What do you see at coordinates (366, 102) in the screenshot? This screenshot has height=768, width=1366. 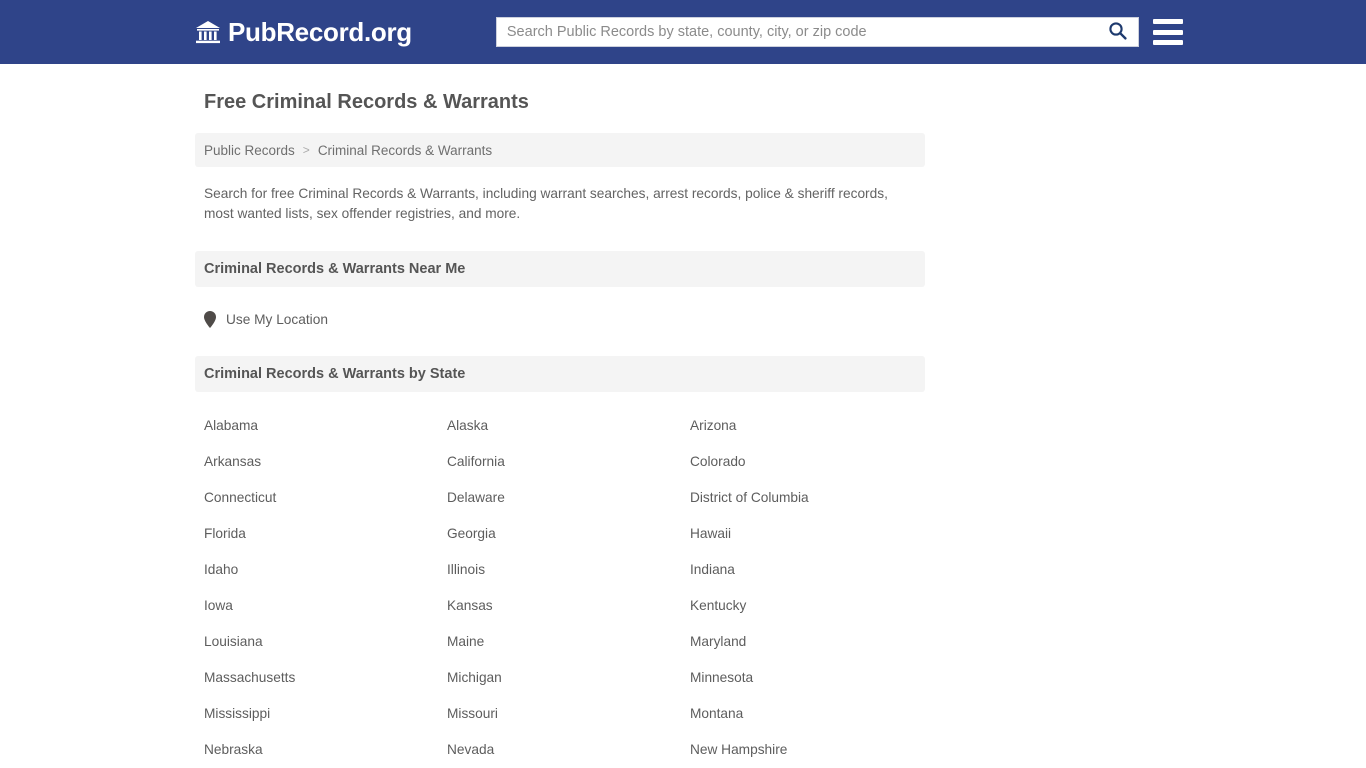 I see `page-title: Free Criminal Records & Warrants` at bounding box center [366, 102].